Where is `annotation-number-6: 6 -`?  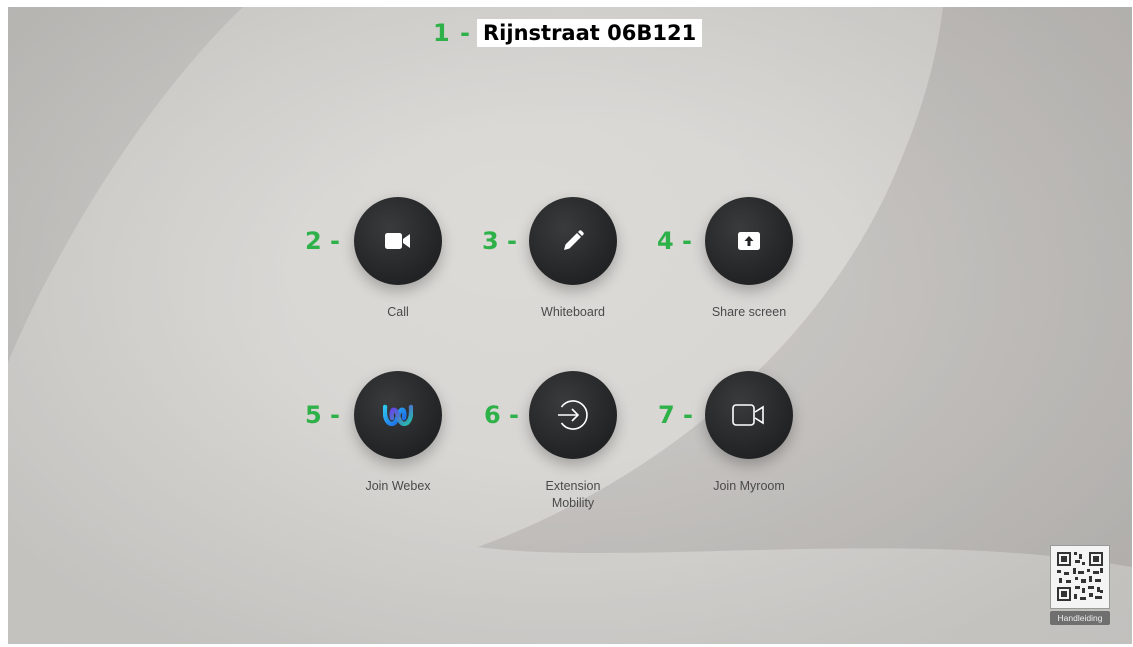 annotation-number-6: 6 - is located at coordinates (502, 415).